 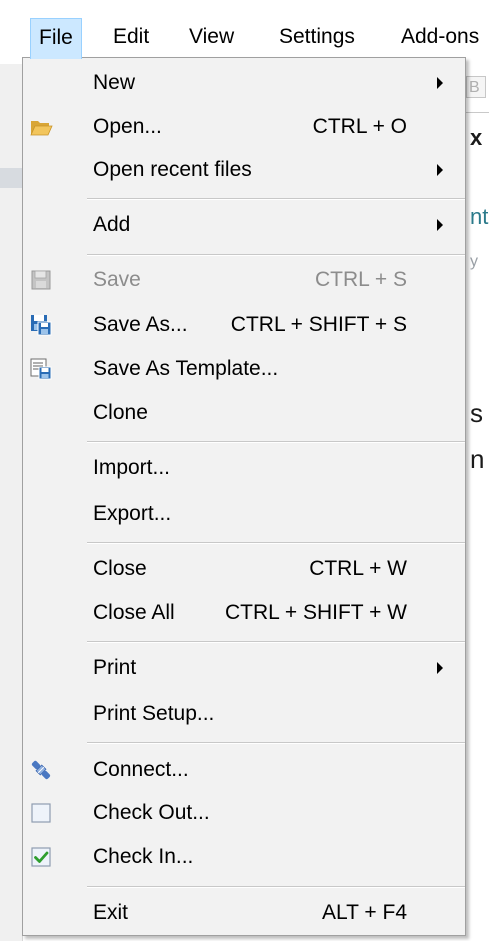 What do you see at coordinates (477, 459) in the screenshot?
I see `background-text-fragment: n` at bounding box center [477, 459].